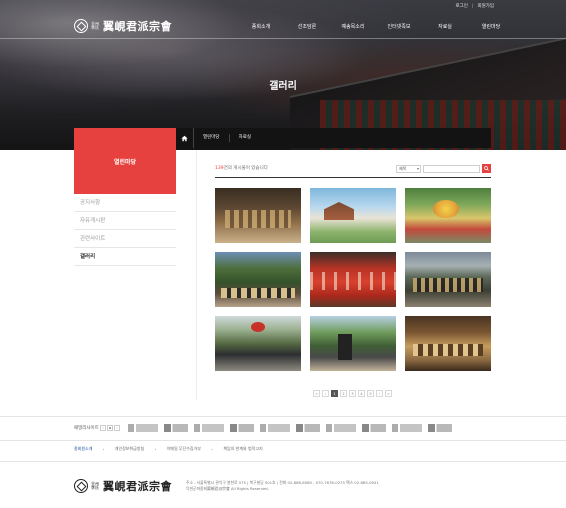 The image size is (566, 508). What do you see at coordinates (125, 203) in the screenshot?
I see `side-item-notice: 공지사항` at bounding box center [125, 203].